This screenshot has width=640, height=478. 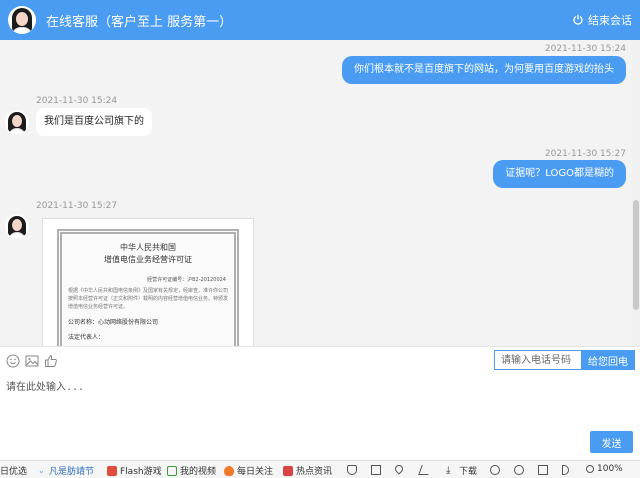 What do you see at coordinates (172, 470) in the screenshot?
I see `video-icon` at bounding box center [172, 470].